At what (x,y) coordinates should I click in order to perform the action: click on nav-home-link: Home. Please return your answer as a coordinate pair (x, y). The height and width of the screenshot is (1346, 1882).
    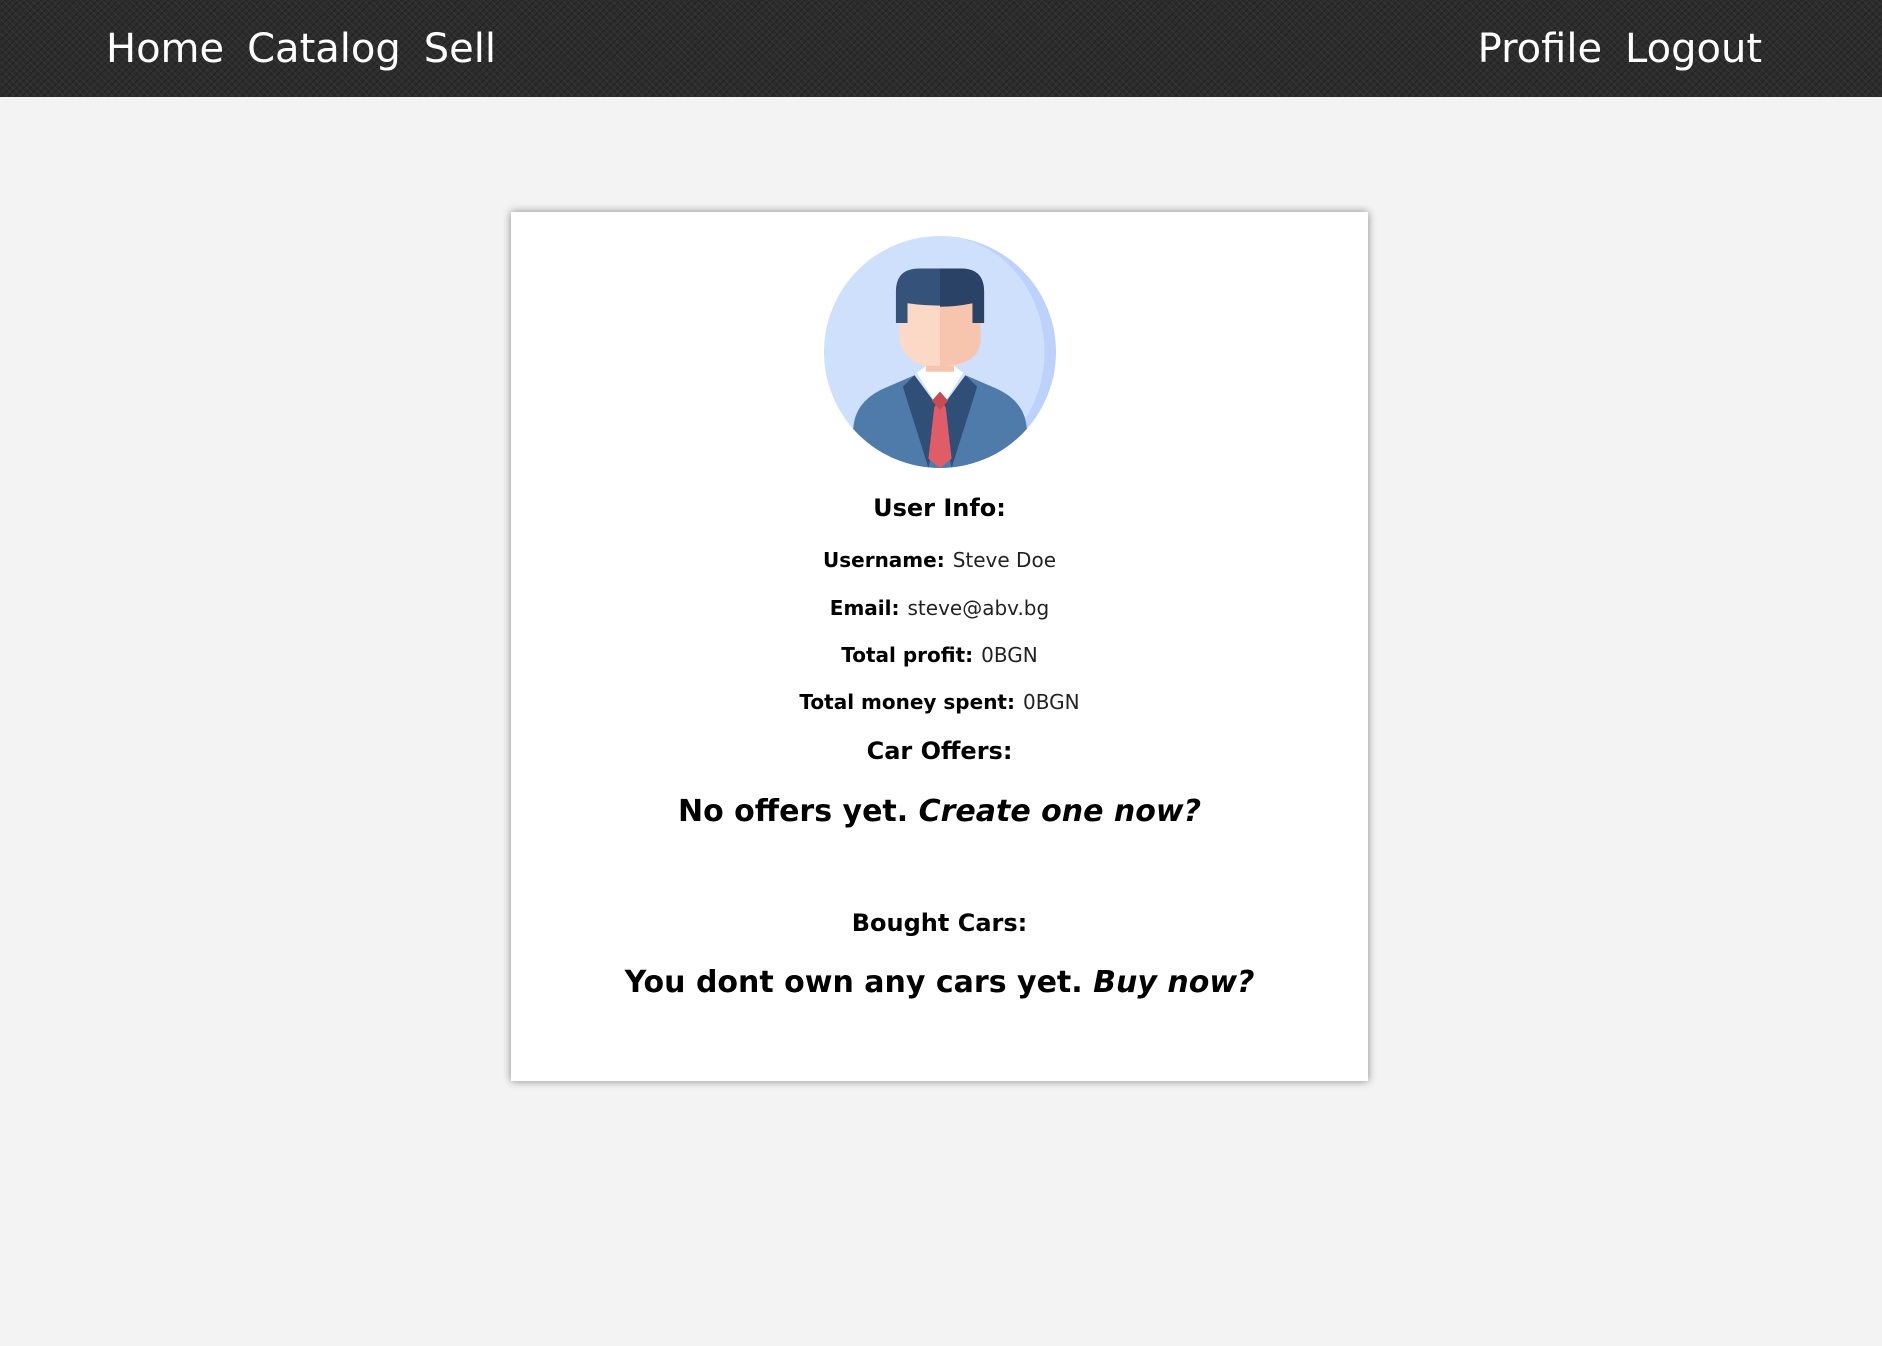
    Looking at the image, I should click on (165, 49).